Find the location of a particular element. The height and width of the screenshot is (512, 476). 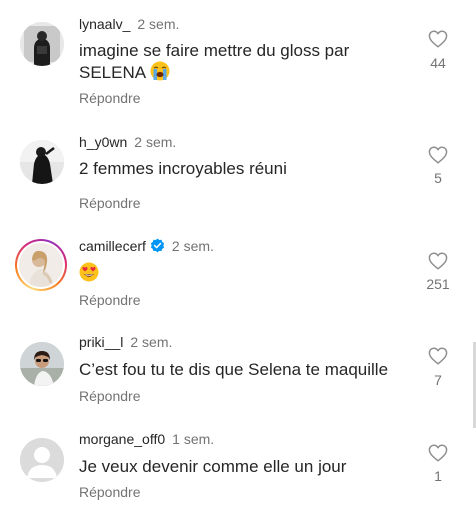

comment-text: 2 femmes incroyables réuni is located at coordinates (183, 168).